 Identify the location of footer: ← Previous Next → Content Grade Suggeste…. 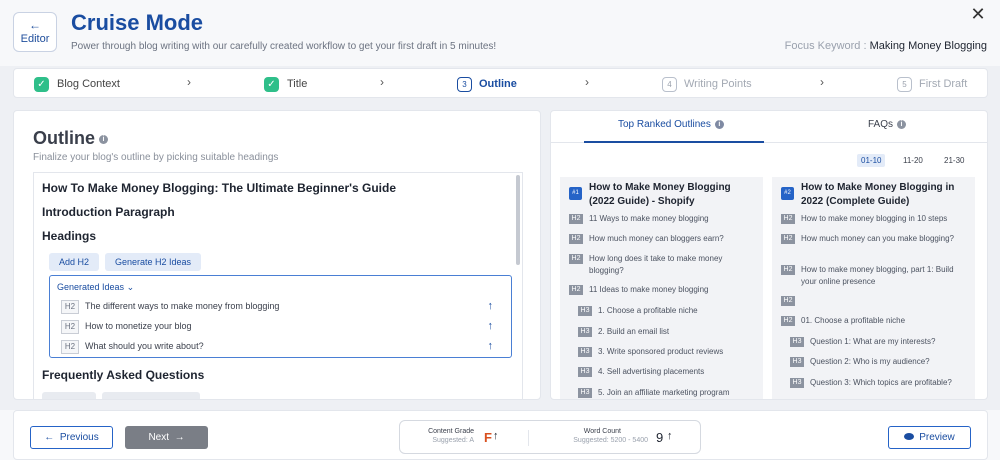
(500, 435).